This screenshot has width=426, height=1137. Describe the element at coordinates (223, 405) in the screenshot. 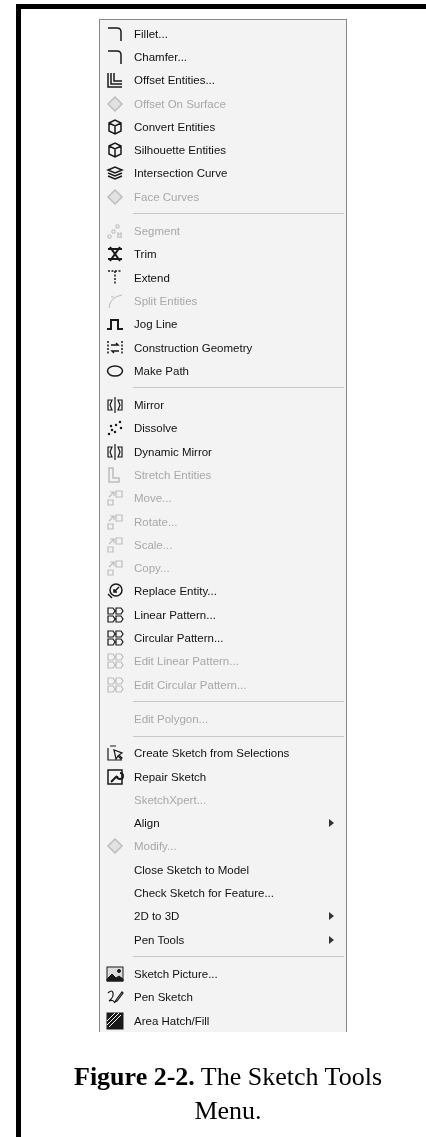

I see `menu-item: Mirror` at that location.